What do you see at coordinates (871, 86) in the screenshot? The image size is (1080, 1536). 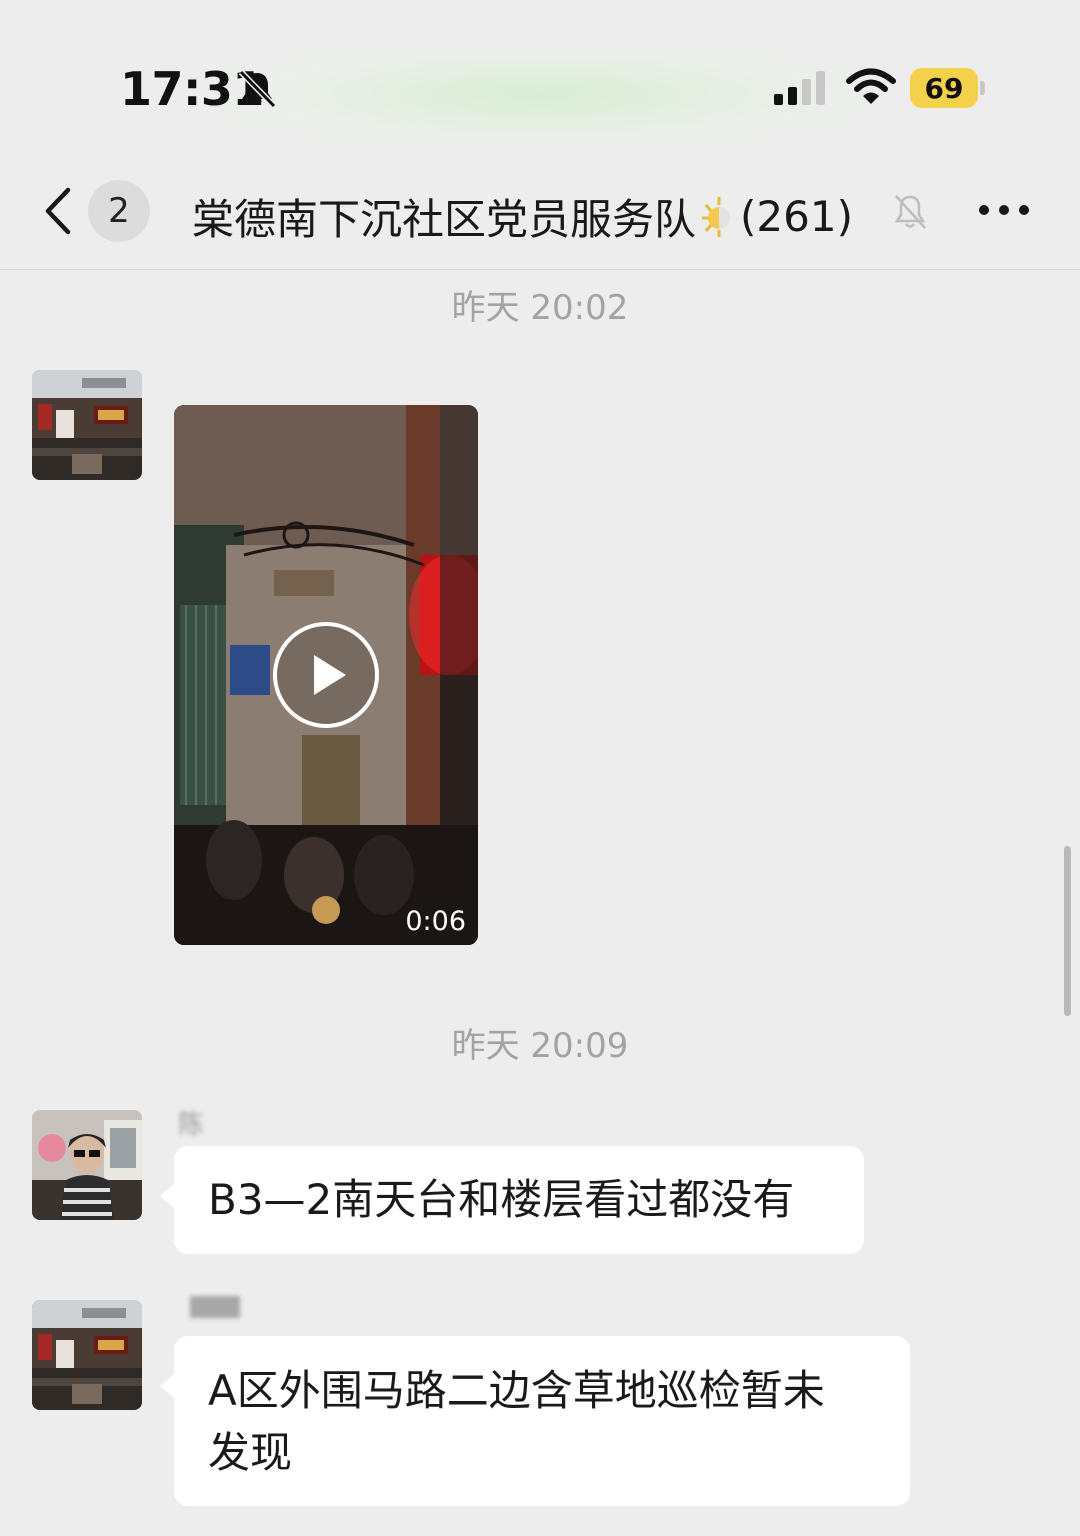 I see `wifi-icon` at bounding box center [871, 86].